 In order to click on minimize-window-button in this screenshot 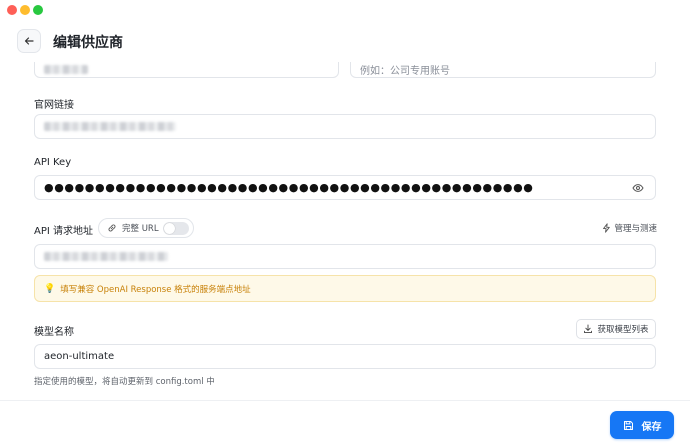, I will do `click(25, 10)`.